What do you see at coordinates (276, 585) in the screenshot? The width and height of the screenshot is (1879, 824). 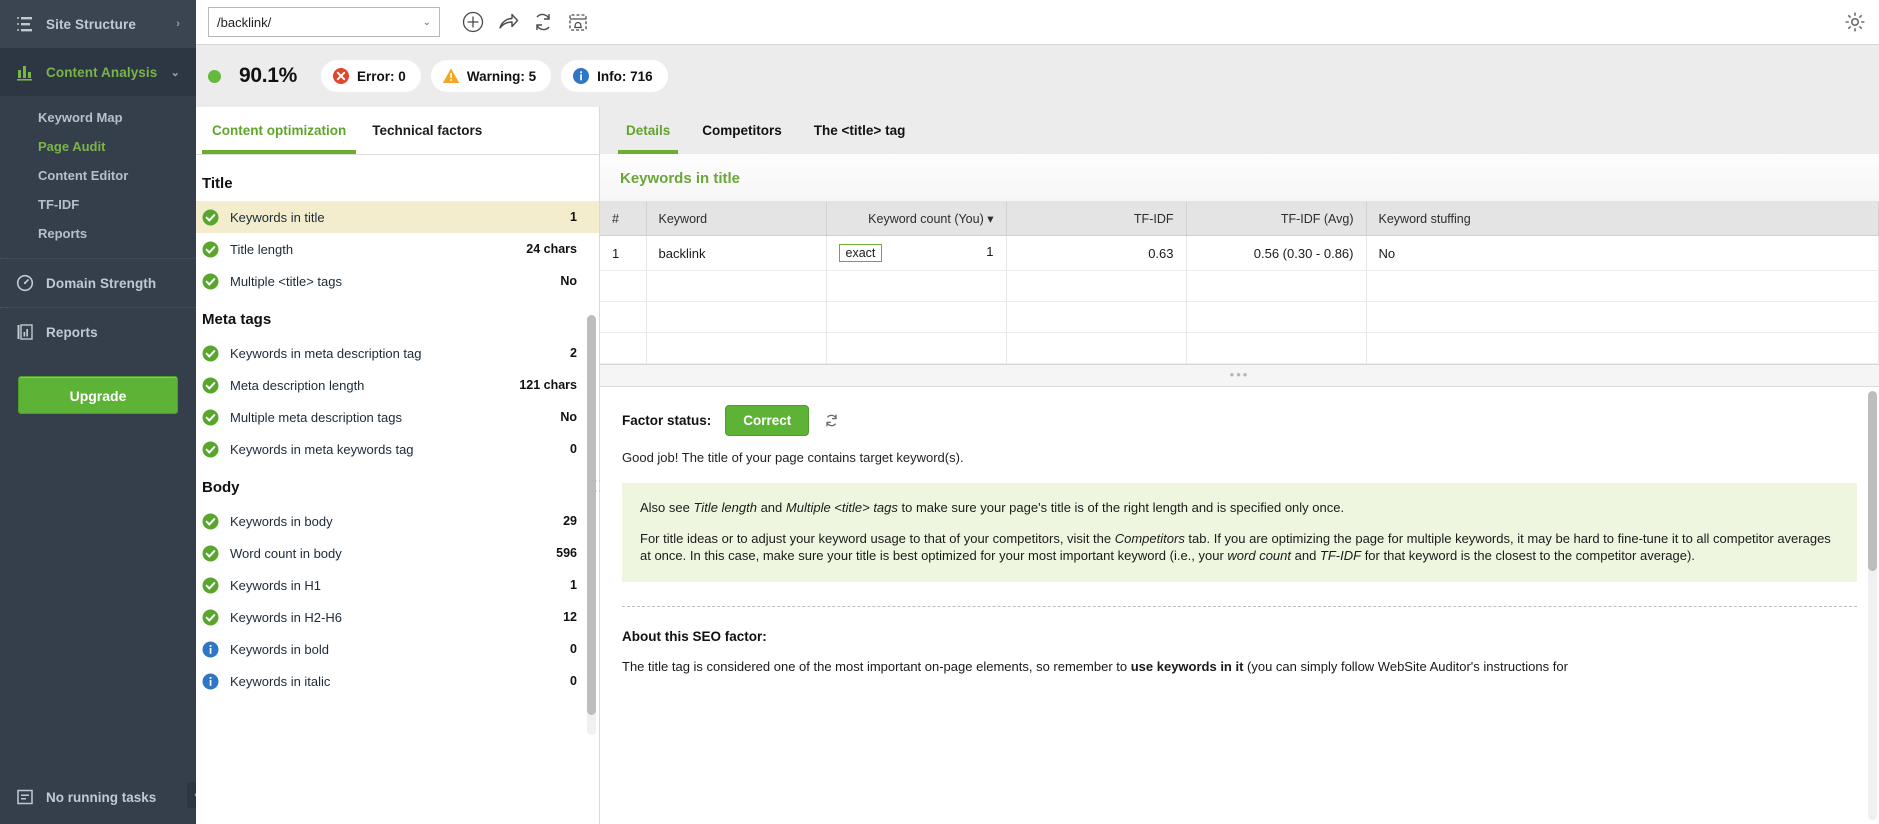 I see `factor-name: Keywords in H1` at bounding box center [276, 585].